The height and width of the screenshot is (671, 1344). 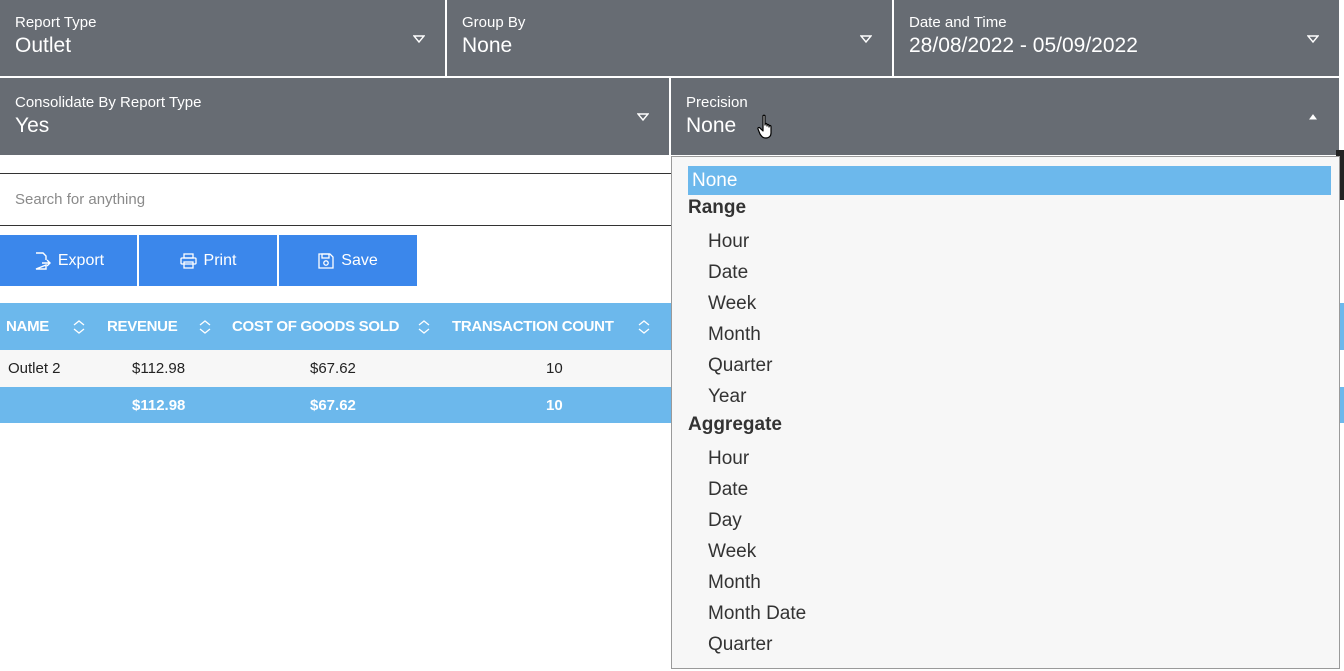 What do you see at coordinates (735, 424) in the screenshot?
I see `option-group-aggregate: Aggregate` at bounding box center [735, 424].